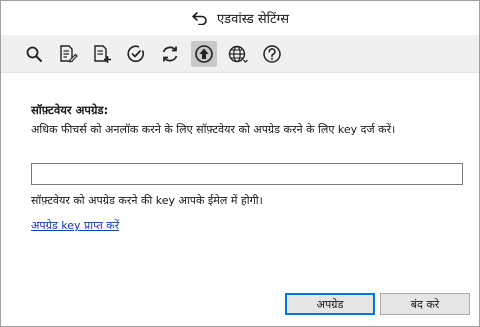 This screenshot has width=480, height=327. I want to click on check-circle-icon, so click(136, 54).